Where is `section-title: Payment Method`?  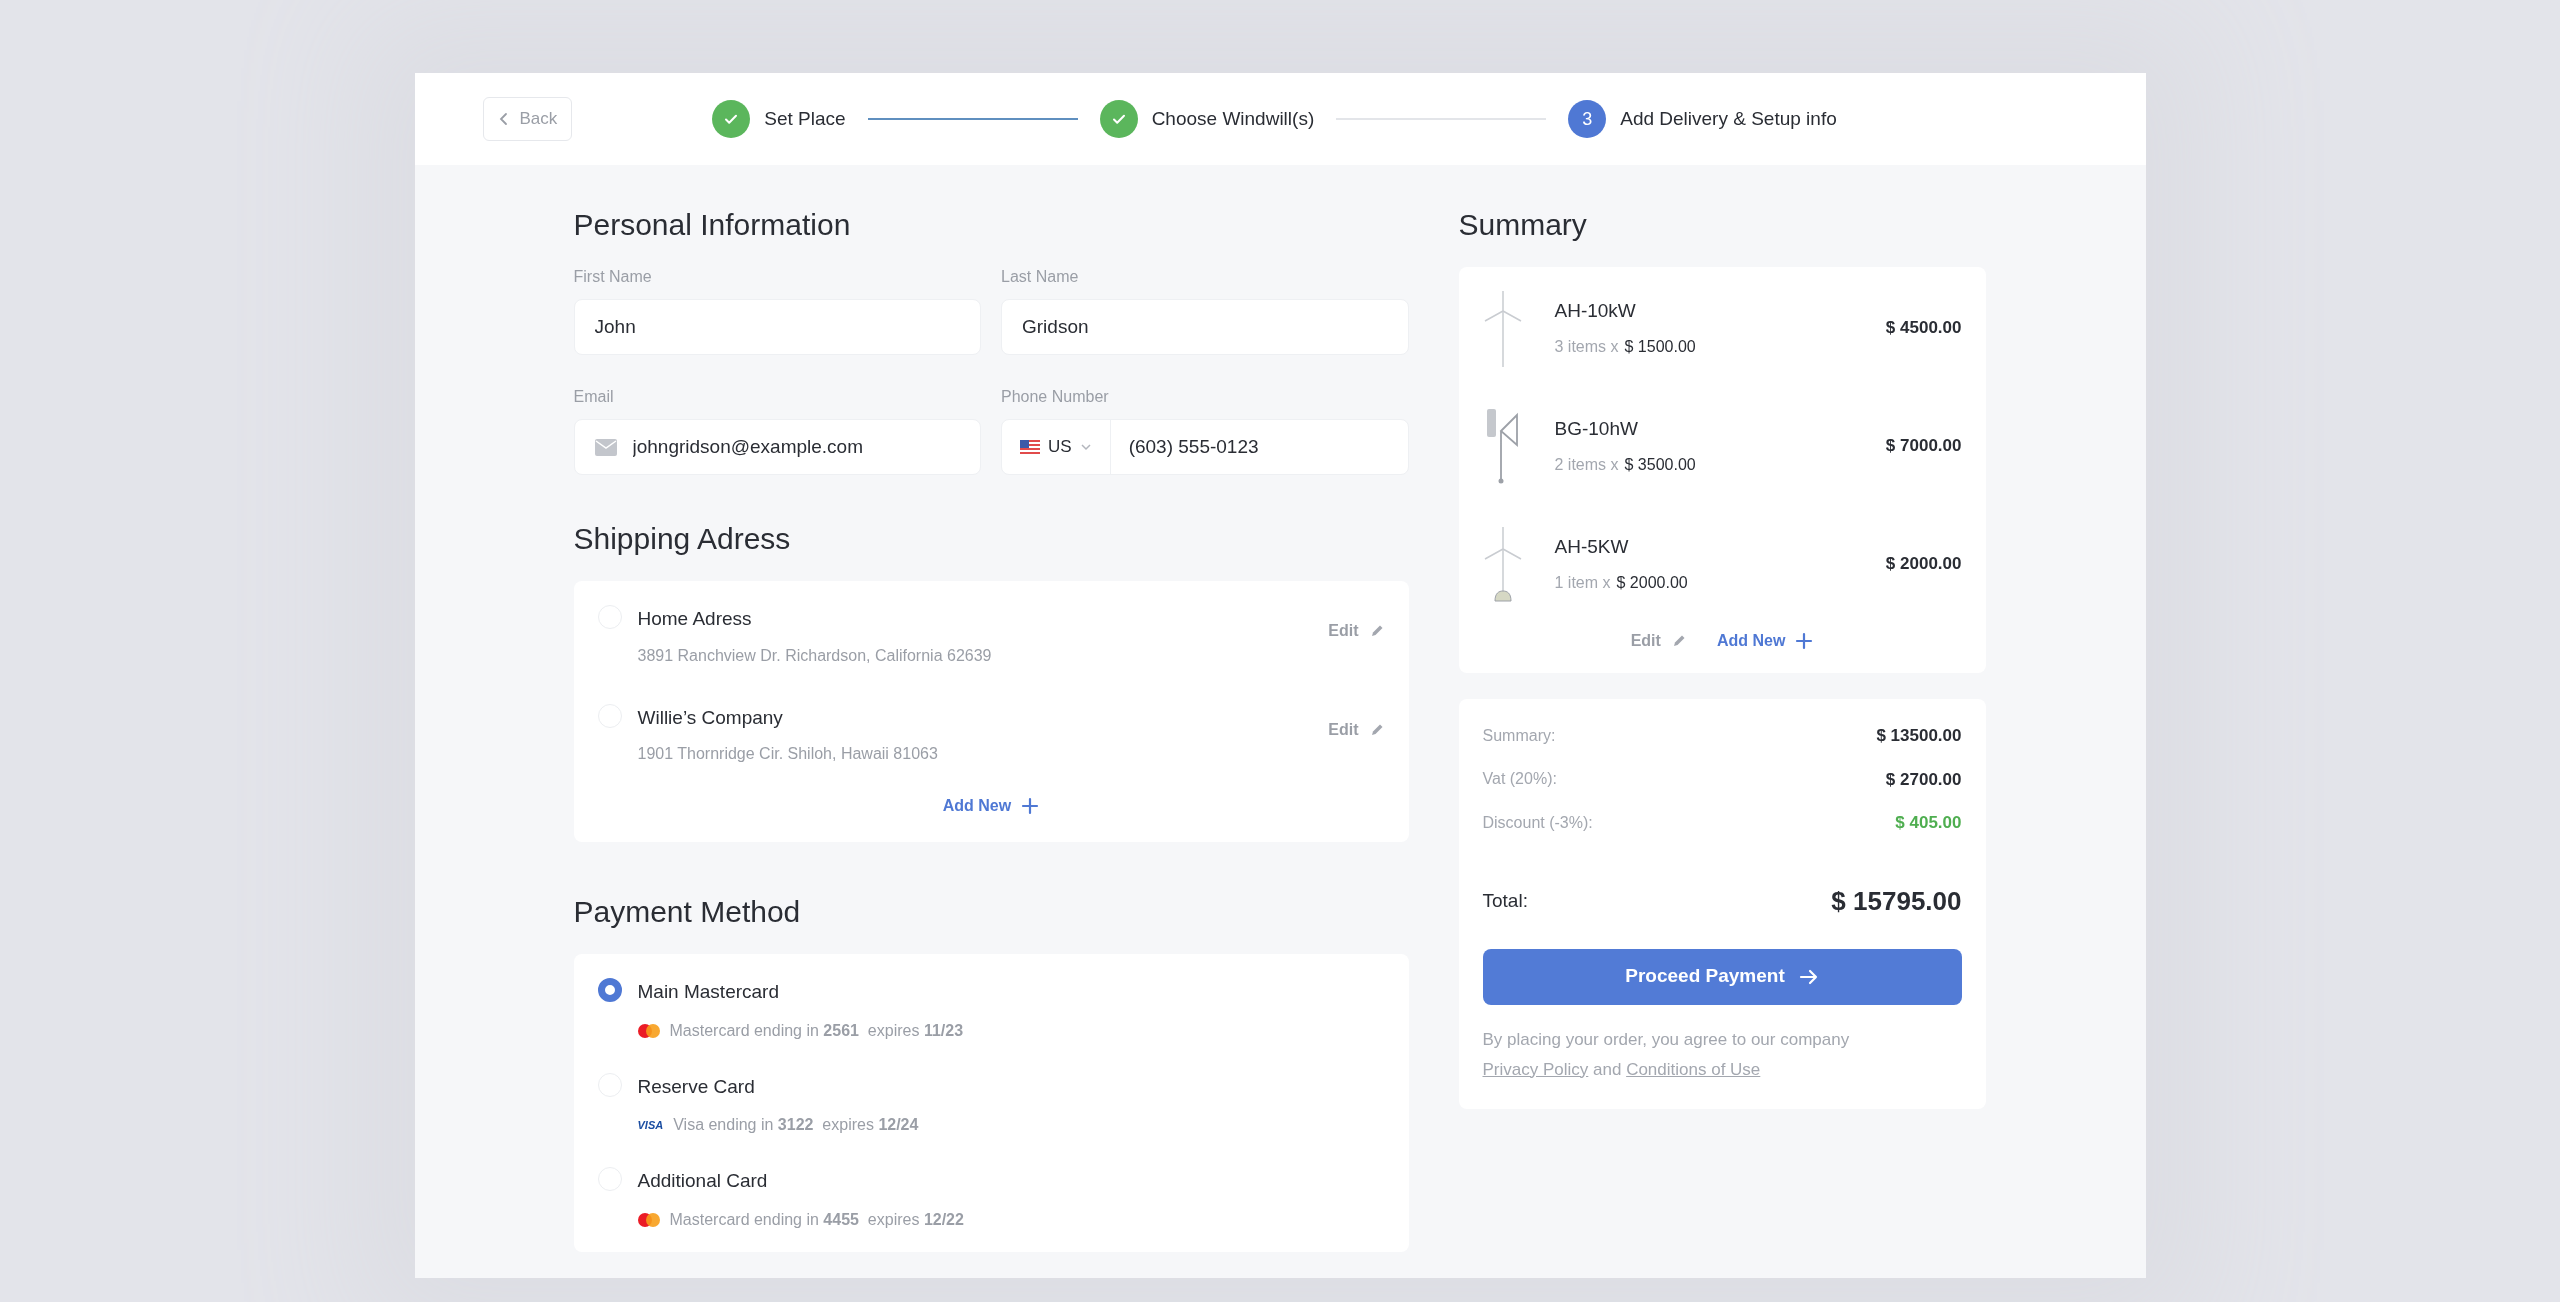
section-title: Payment Method is located at coordinates (687, 912).